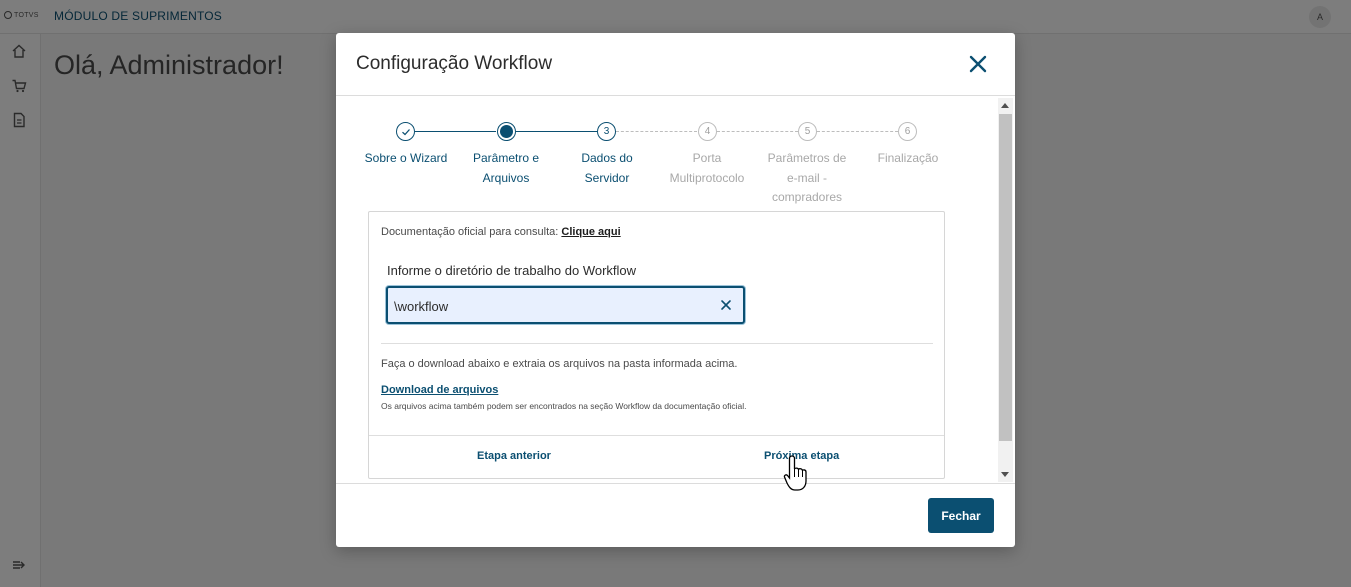 Image resolution: width=1351 pixels, height=587 pixels. Describe the element at coordinates (506, 168) in the screenshot. I see `step-2-label: Parâmetro e Arquivos` at that location.